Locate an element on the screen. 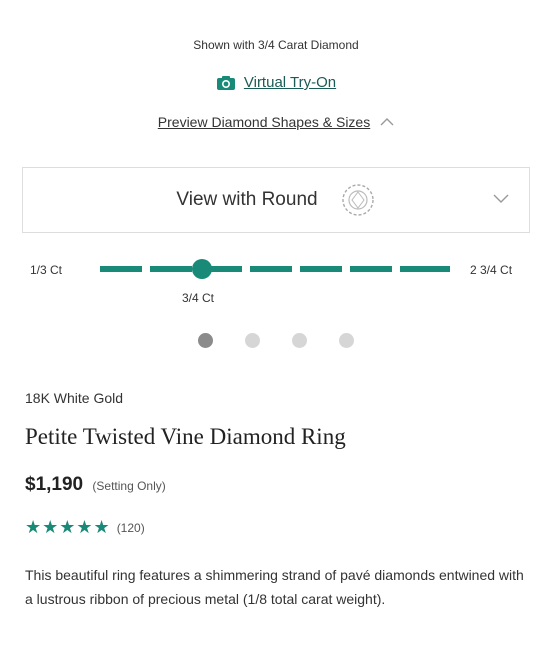  slider-current-label: 3/4 Ct is located at coordinates (198, 298).